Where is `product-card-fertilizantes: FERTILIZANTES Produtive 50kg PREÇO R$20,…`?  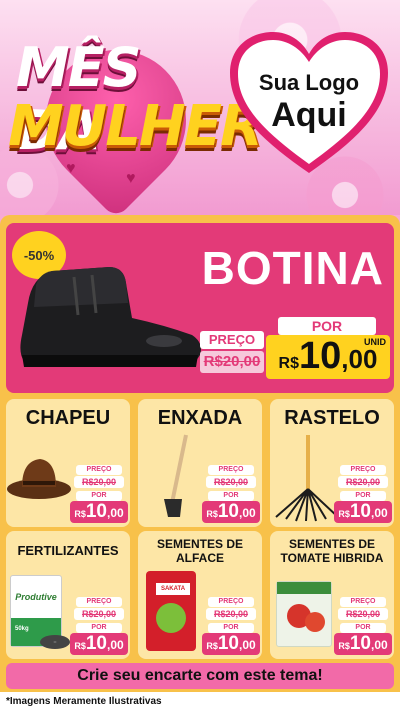 product-card-fertilizantes: FERTILIZANTES Produtive 50kg PREÇO R$20,… is located at coordinates (68, 595).